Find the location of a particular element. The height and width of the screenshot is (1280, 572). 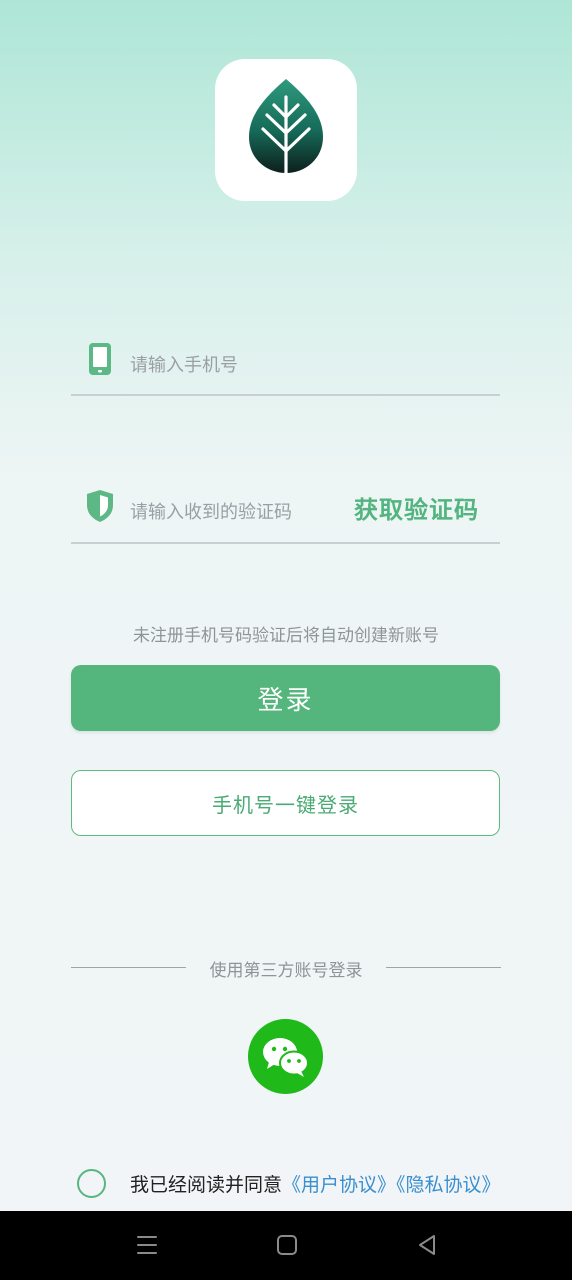

code-input: 请输入收到的验证码 is located at coordinates (211, 511).